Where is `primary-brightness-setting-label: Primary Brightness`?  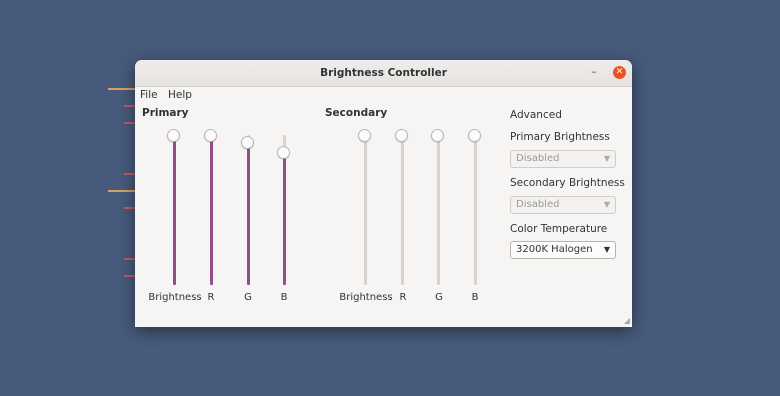 primary-brightness-setting-label: Primary Brightness is located at coordinates (560, 137).